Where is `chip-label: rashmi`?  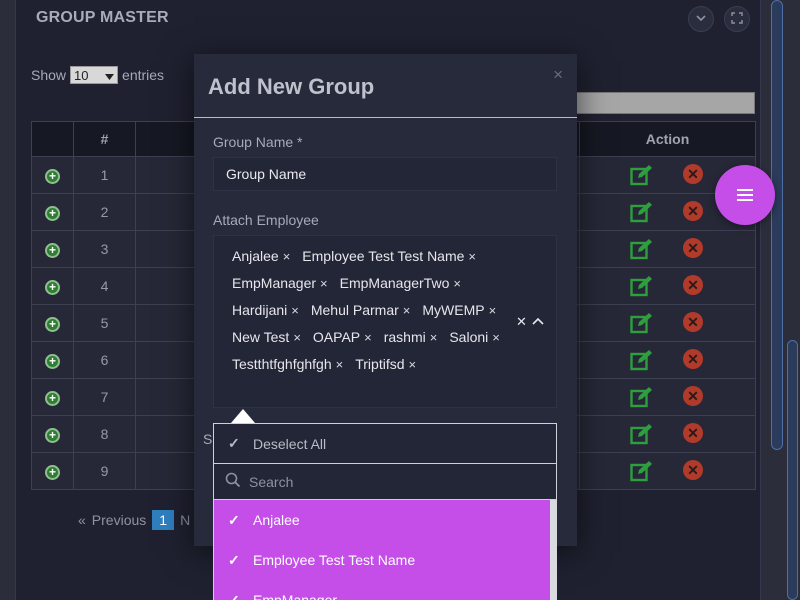
chip-label: rashmi is located at coordinates (404, 337).